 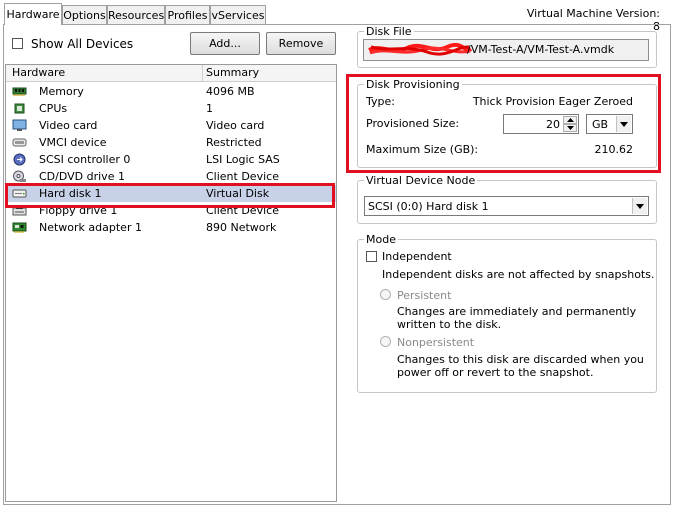 I want to click on disk-file-field: /VM-Test-A/VM-Test-A.vmdk, so click(x=506, y=50).